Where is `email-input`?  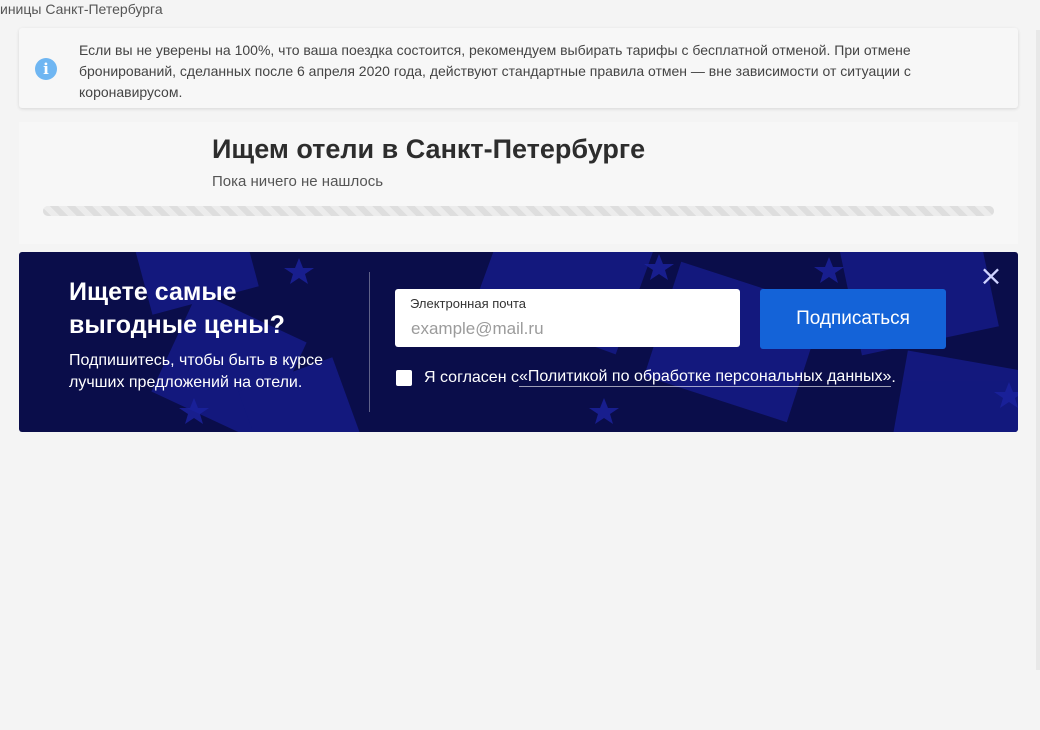
email-input is located at coordinates (566, 329).